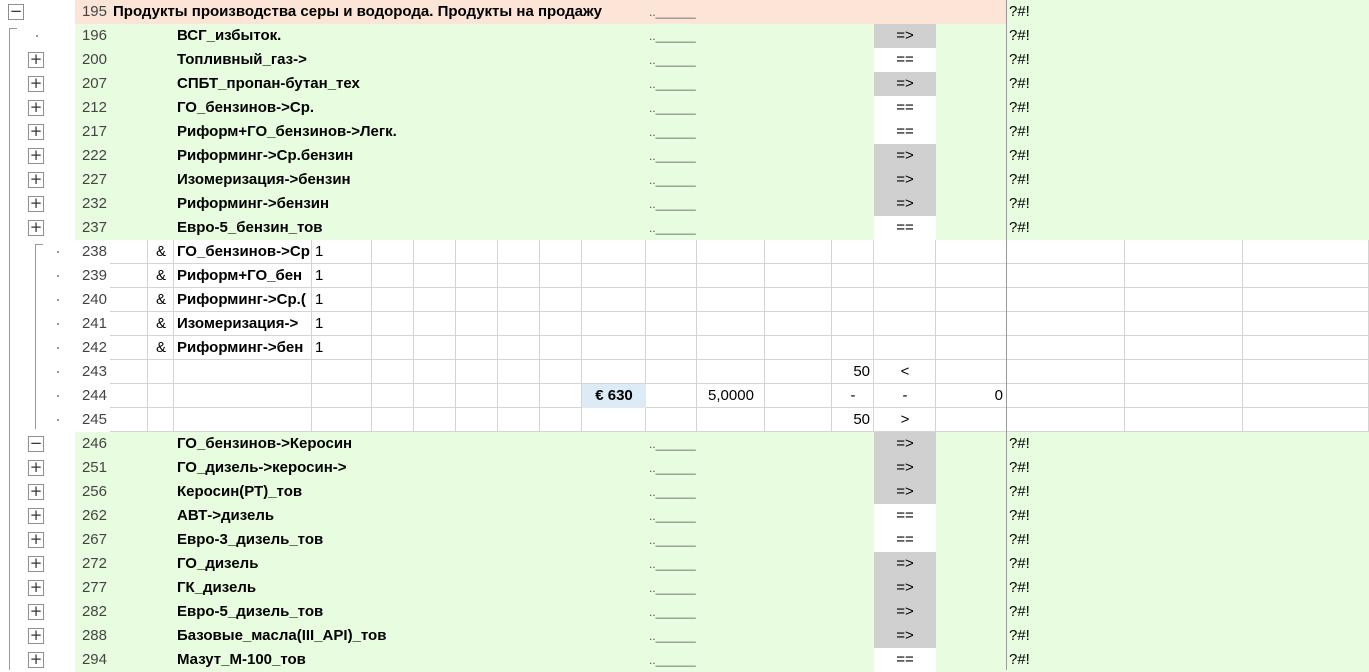 This screenshot has height=672, width=1369. I want to click on product-name: ГО_дизель, so click(410, 564).